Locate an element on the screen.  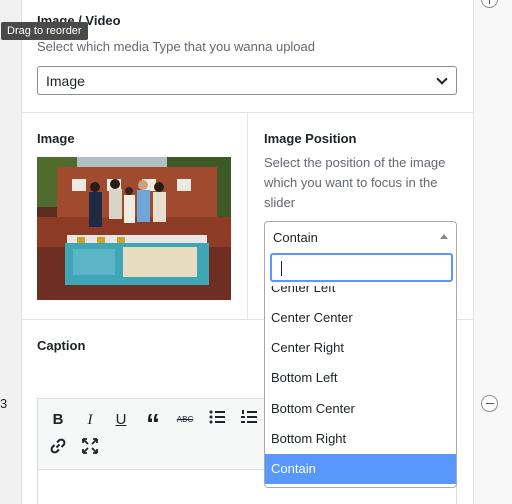
image-position-description-line-3: slider is located at coordinates (280, 202).